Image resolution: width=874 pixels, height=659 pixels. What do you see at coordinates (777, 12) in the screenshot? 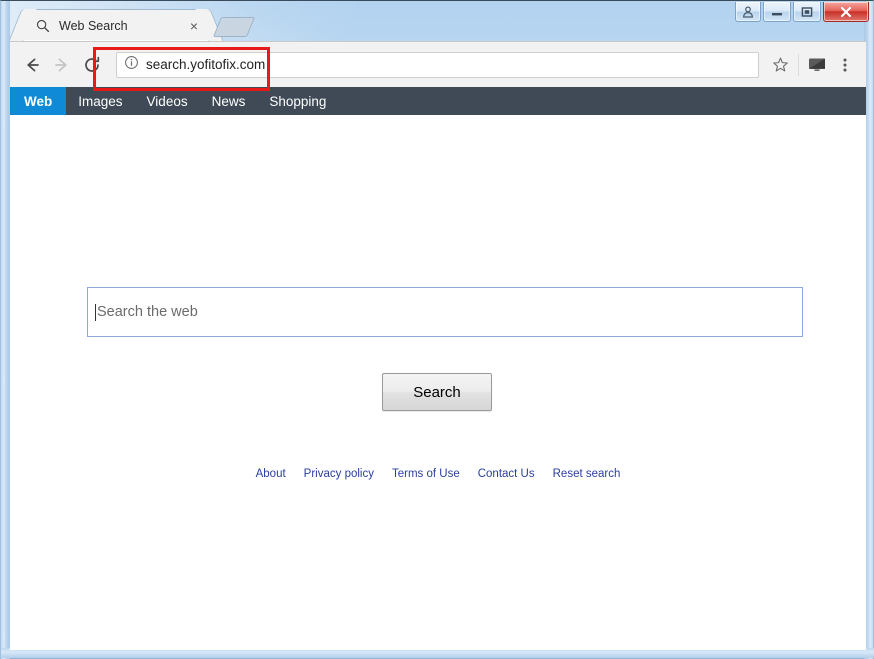
I see `minimize-button` at bounding box center [777, 12].